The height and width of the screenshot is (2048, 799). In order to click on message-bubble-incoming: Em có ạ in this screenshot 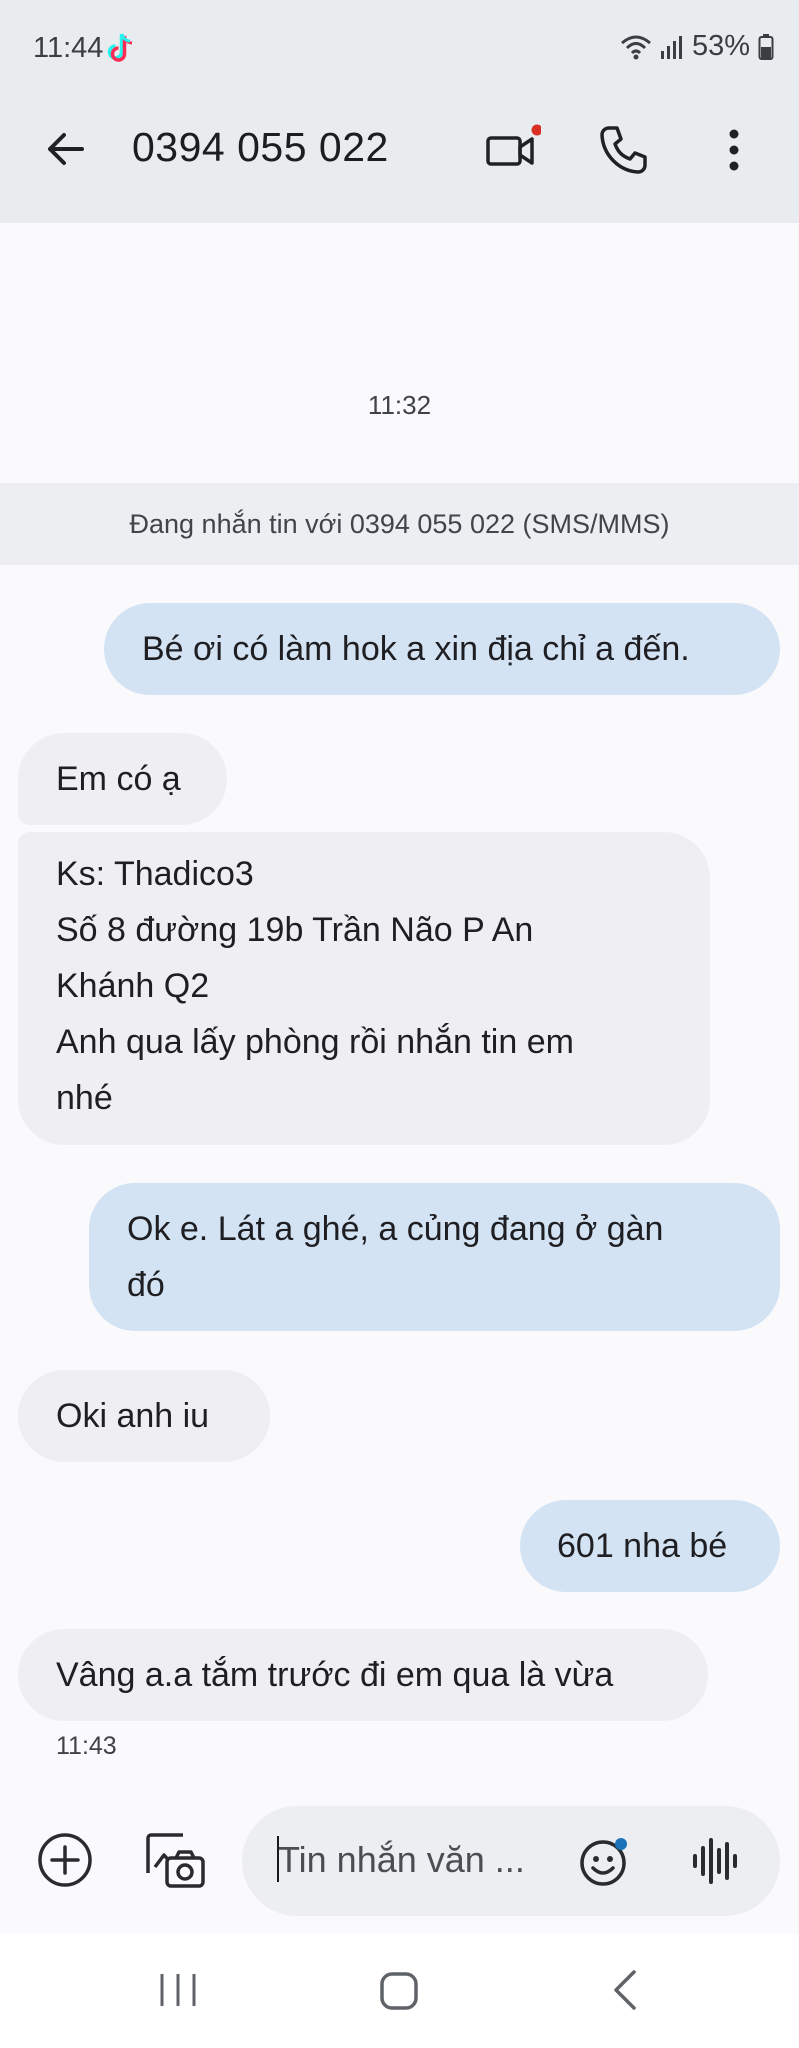, I will do `click(122, 779)`.